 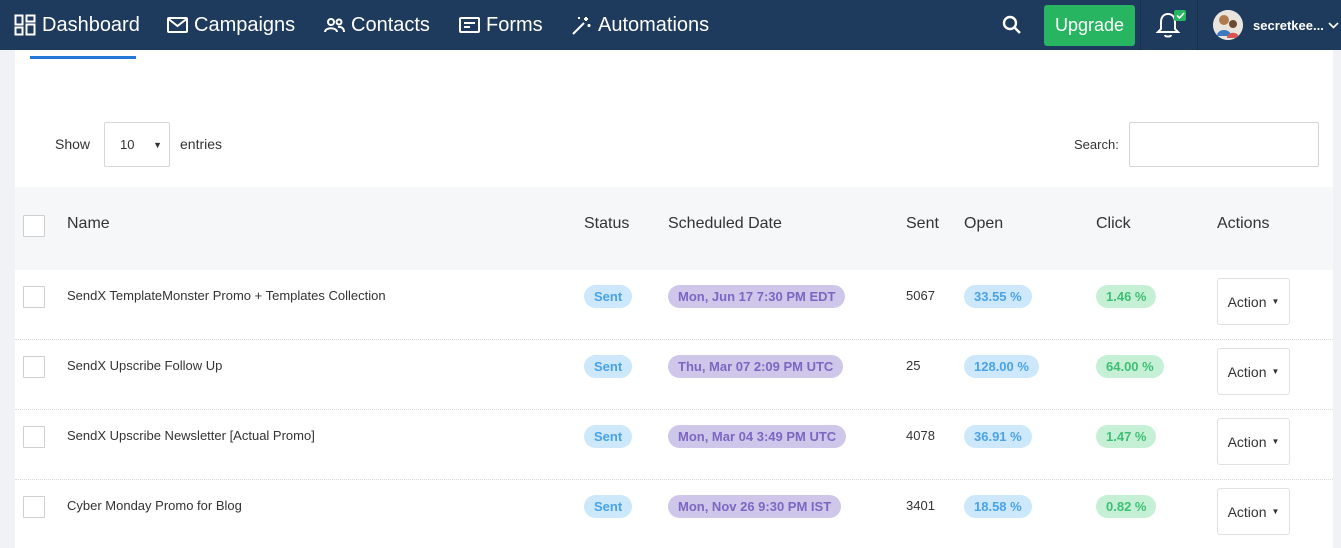 What do you see at coordinates (127, 144) in the screenshot?
I see `entries-select-value: 10` at bounding box center [127, 144].